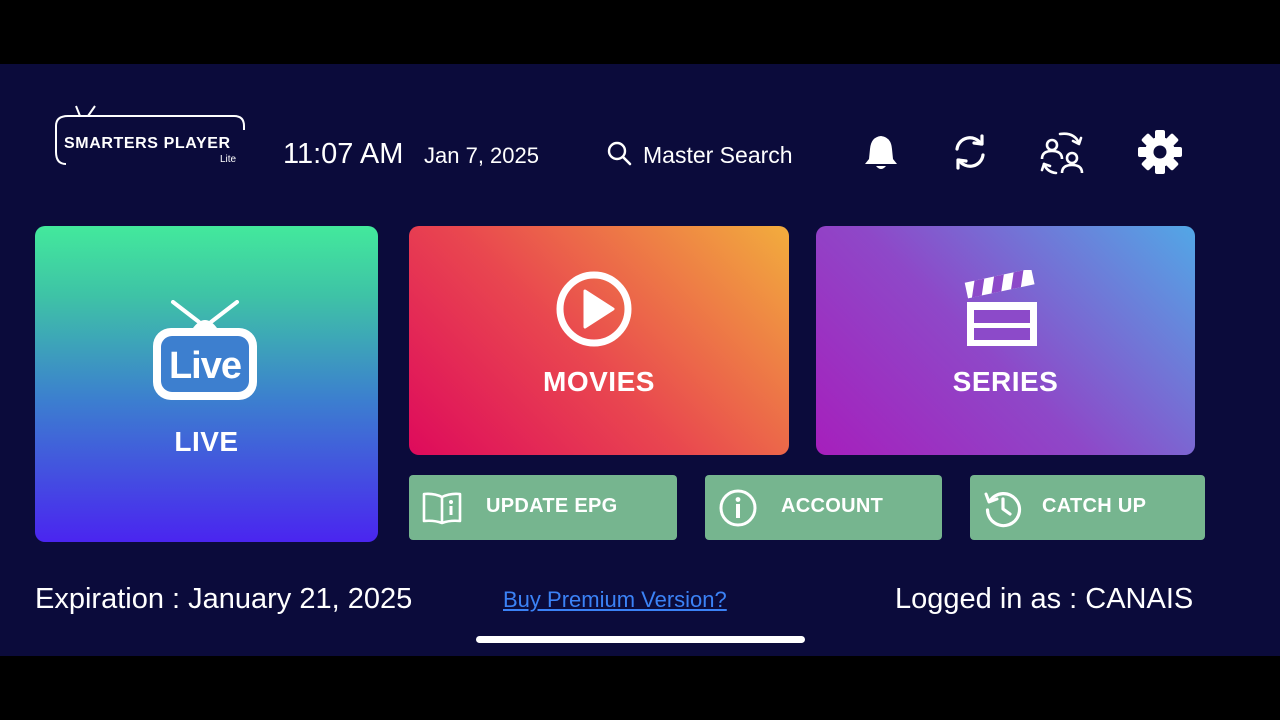 Image resolution: width=1280 pixels, height=720 pixels. Describe the element at coordinates (640, 639) in the screenshot. I see `home-indicator` at that location.